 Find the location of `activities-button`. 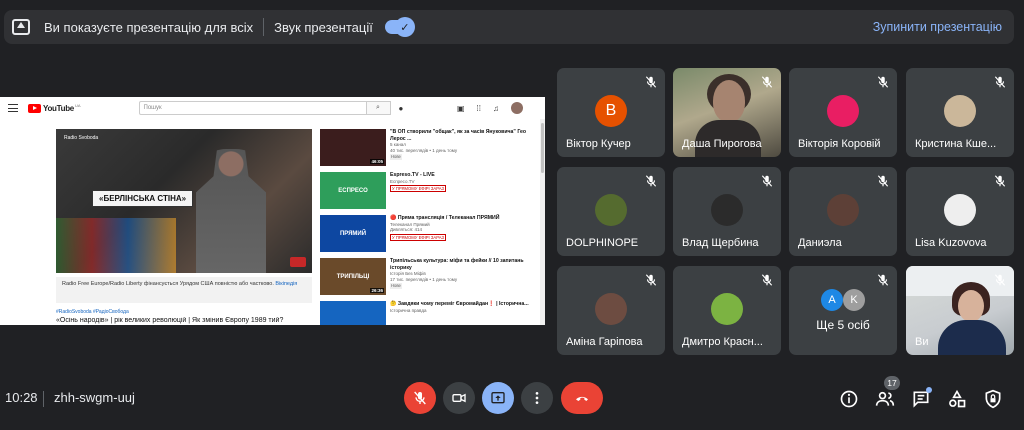

activities-button is located at coordinates (957, 399).